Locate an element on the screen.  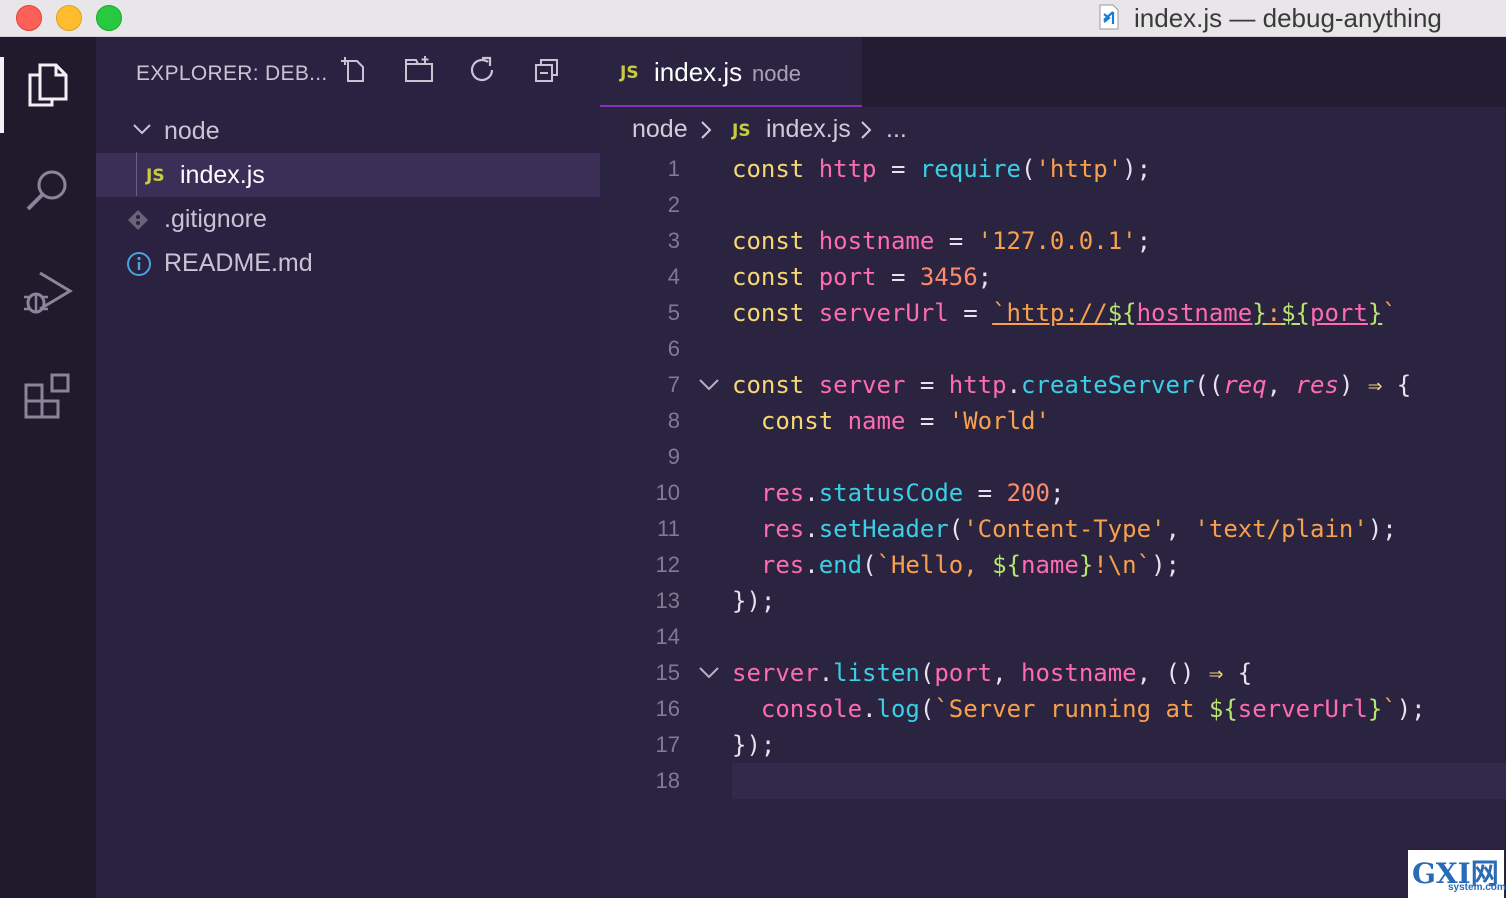
git-icon is located at coordinates (138, 220).